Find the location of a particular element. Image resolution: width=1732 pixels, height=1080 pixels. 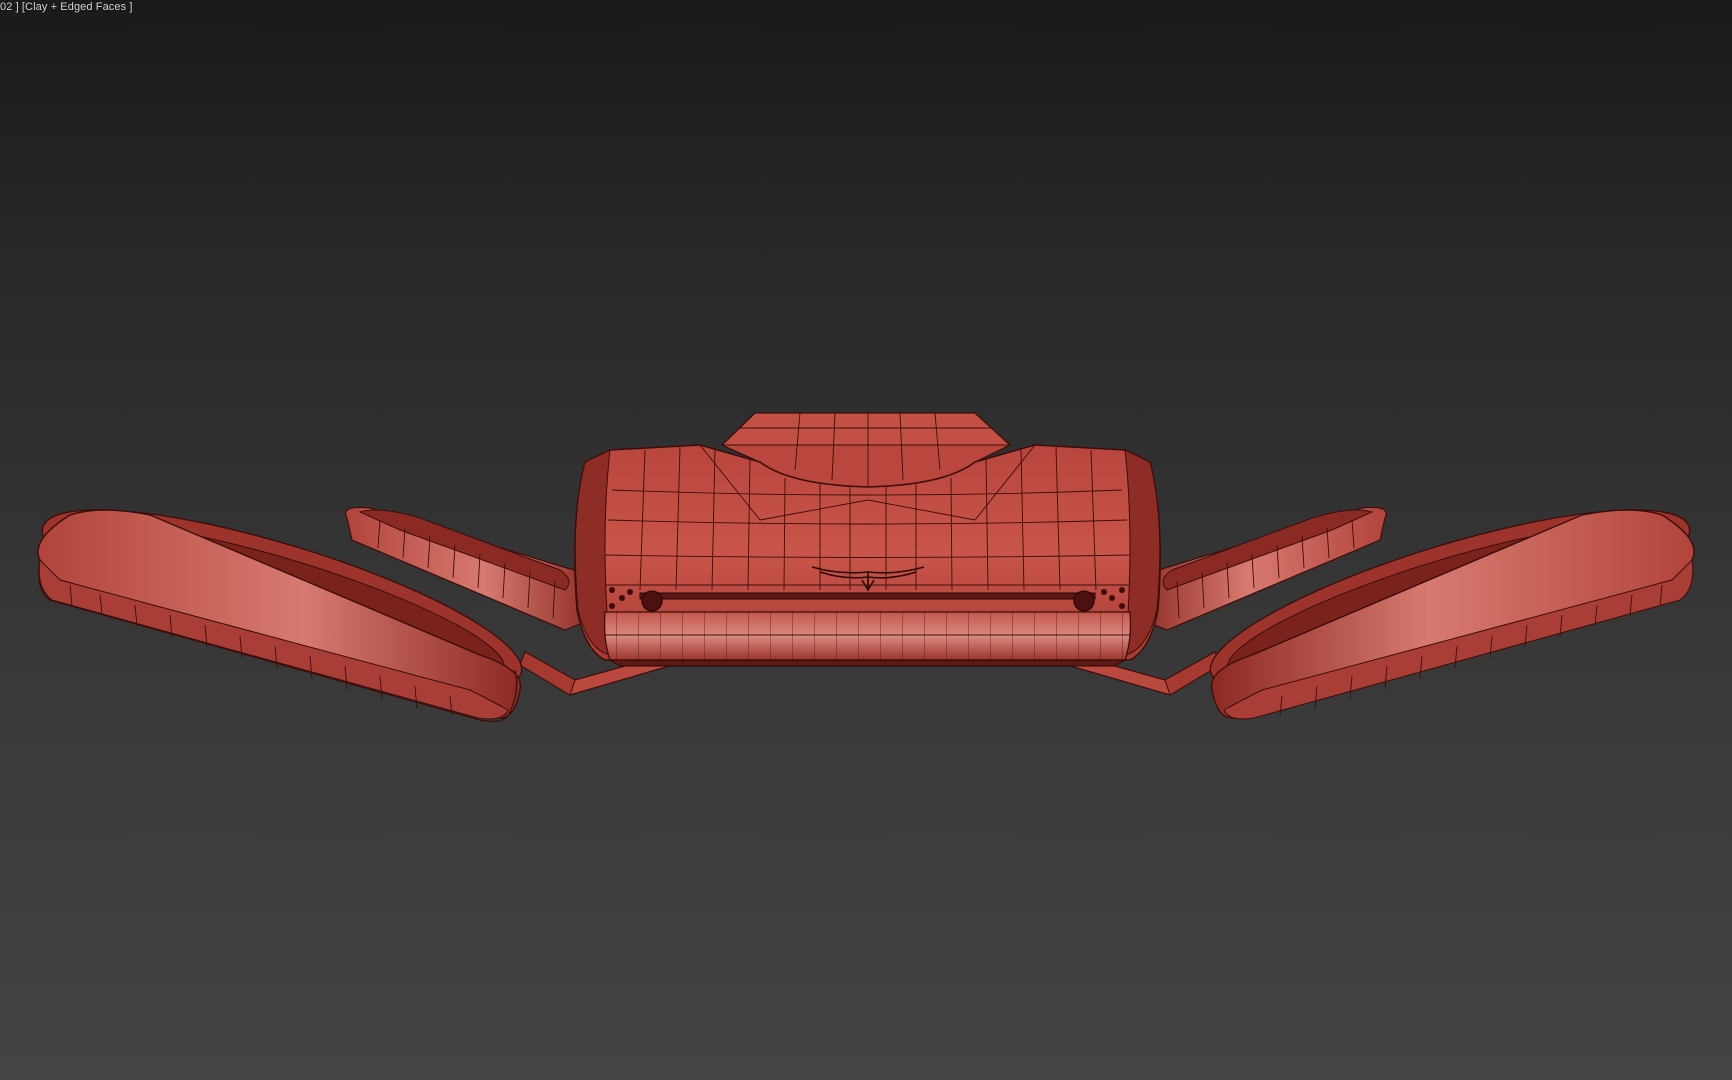

rotor-front-right is located at coordinates (1452, 614).